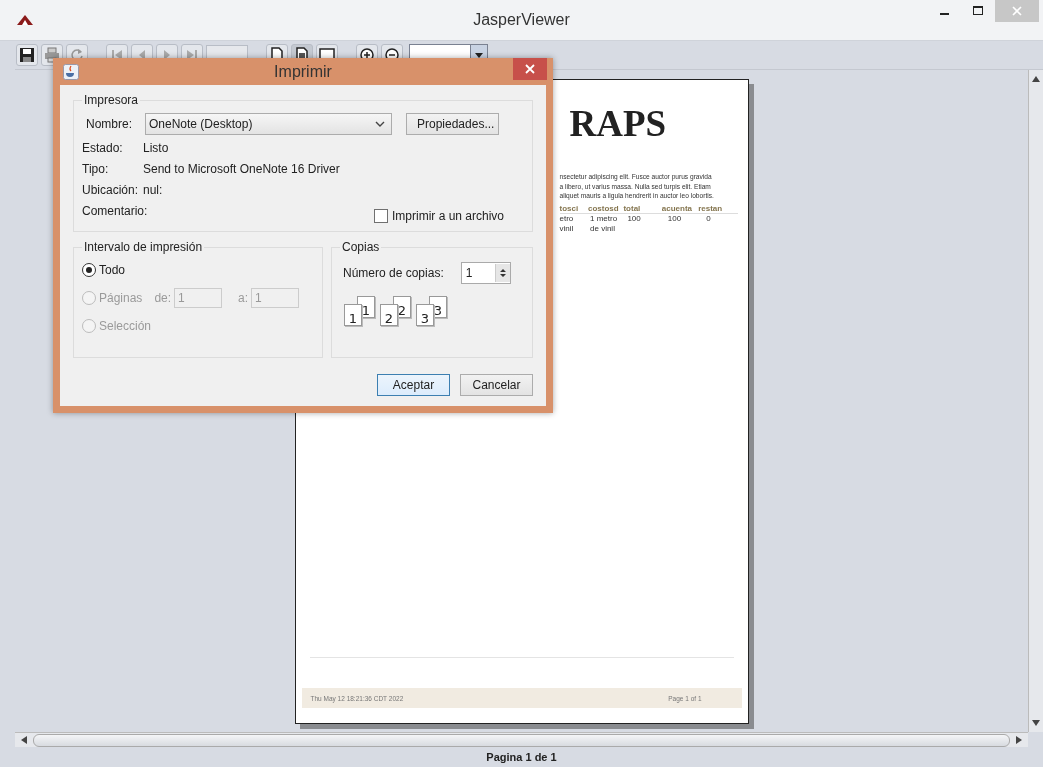 The image size is (1043, 767). What do you see at coordinates (604, 208) in the screenshot?
I see `column-header: costosd` at bounding box center [604, 208].